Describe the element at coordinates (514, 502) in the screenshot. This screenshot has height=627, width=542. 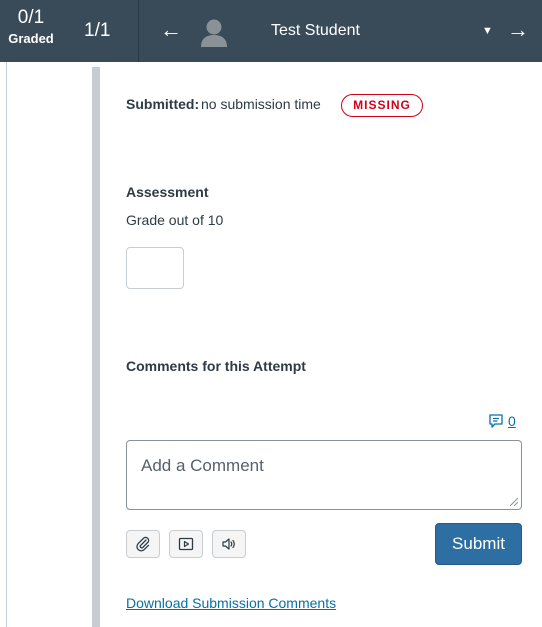
I see `resize-grip-icon` at that location.